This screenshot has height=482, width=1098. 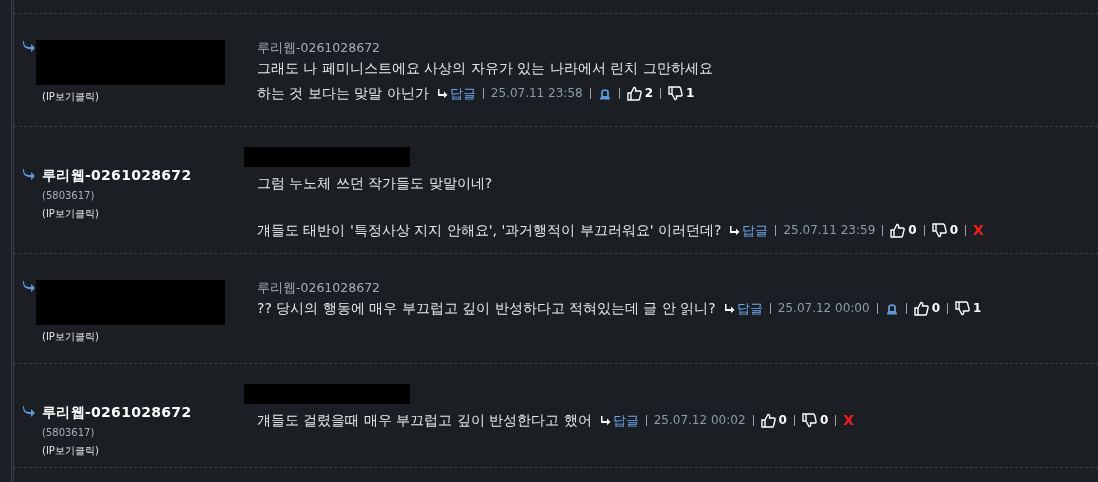 What do you see at coordinates (823, 308) in the screenshot?
I see `comment-date: 25.07.12 00:00` at bounding box center [823, 308].